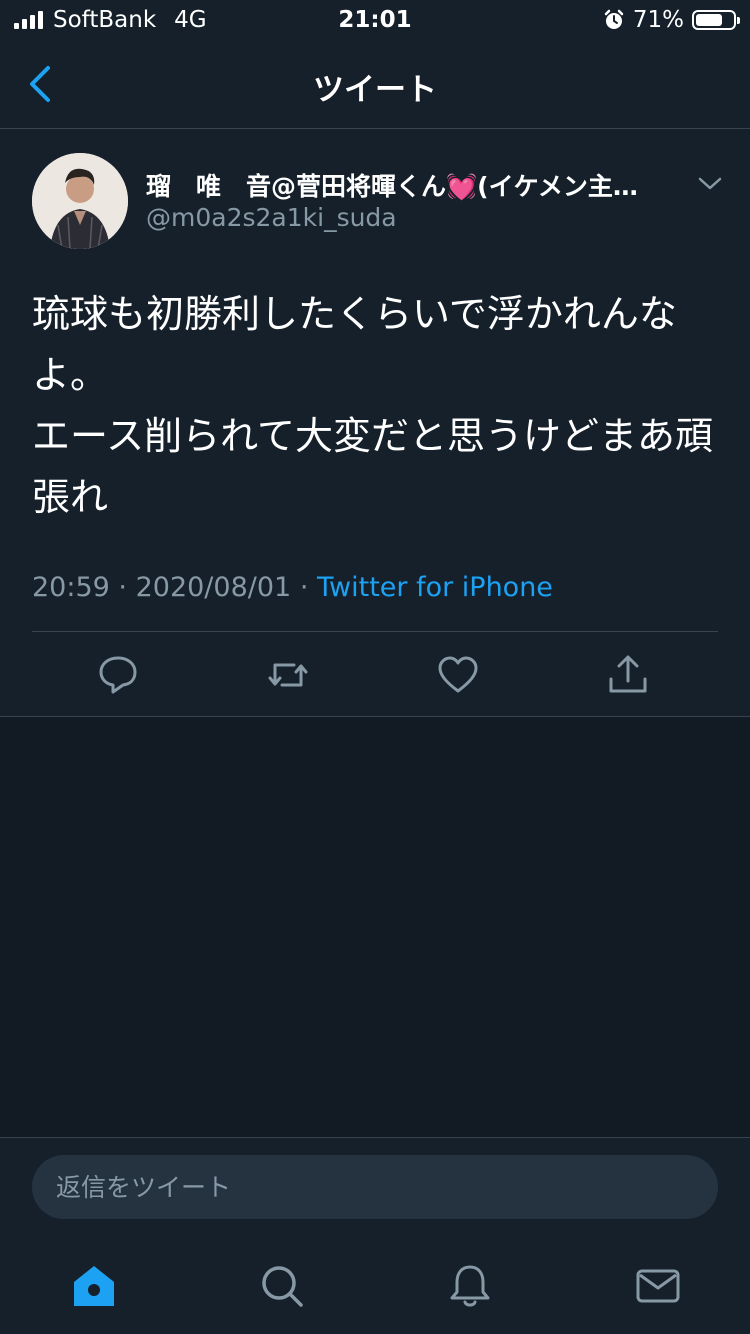  What do you see at coordinates (462, 186) in the screenshot?
I see `heart-emoji: 💓` at bounding box center [462, 186].